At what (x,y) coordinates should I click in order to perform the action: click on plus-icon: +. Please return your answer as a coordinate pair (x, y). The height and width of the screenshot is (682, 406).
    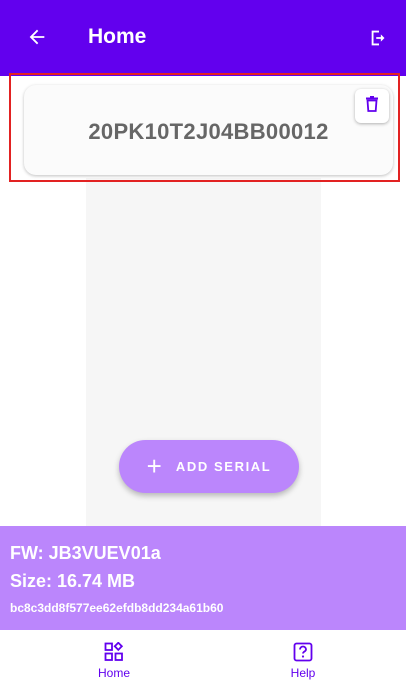
    Looking at the image, I should click on (154, 465).